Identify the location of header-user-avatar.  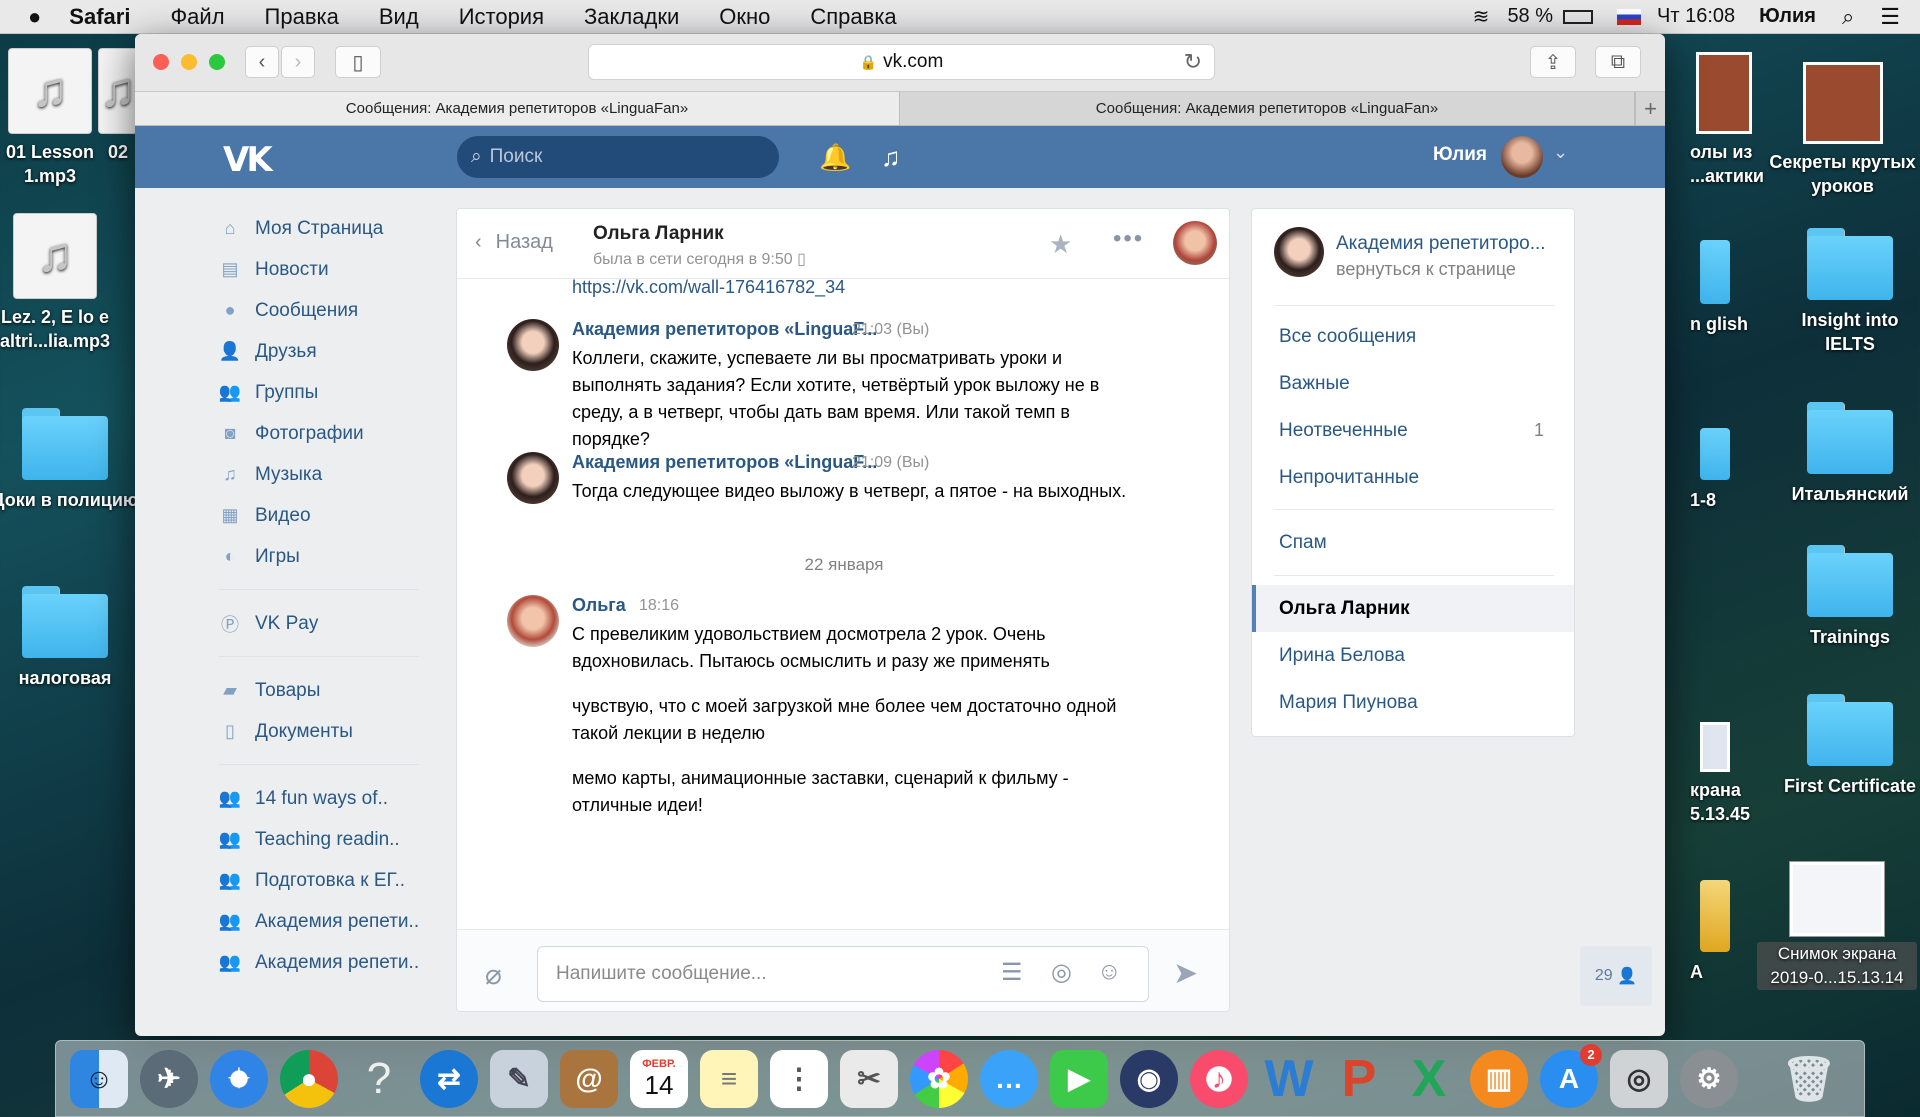
(1522, 157).